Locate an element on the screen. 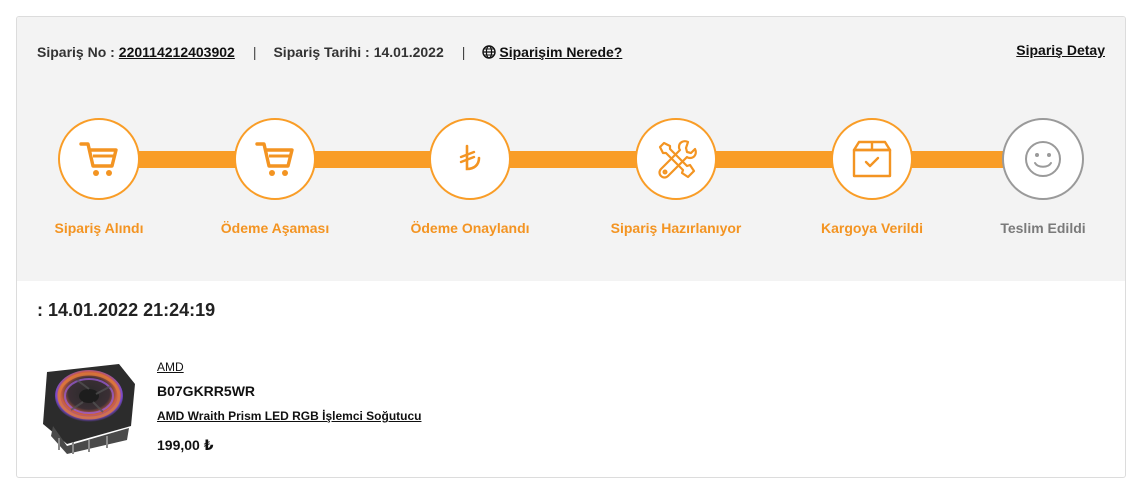 Image resolution: width=1145 pixels, height=503 pixels. step-preparing is located at coordinates (676, 159).